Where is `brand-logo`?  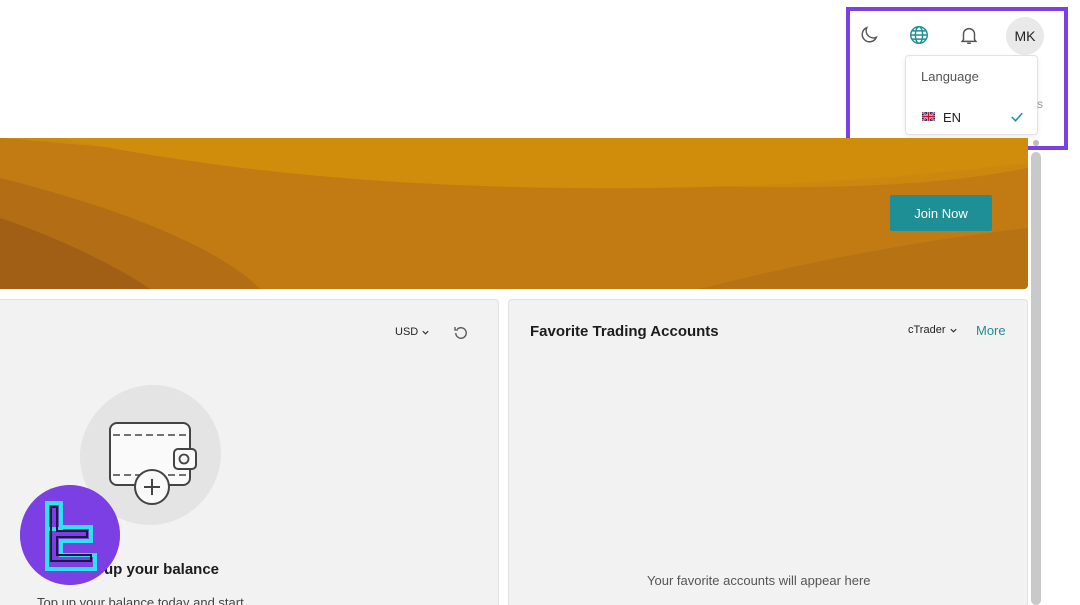
brand-logo is located at coordinates (70, 535).